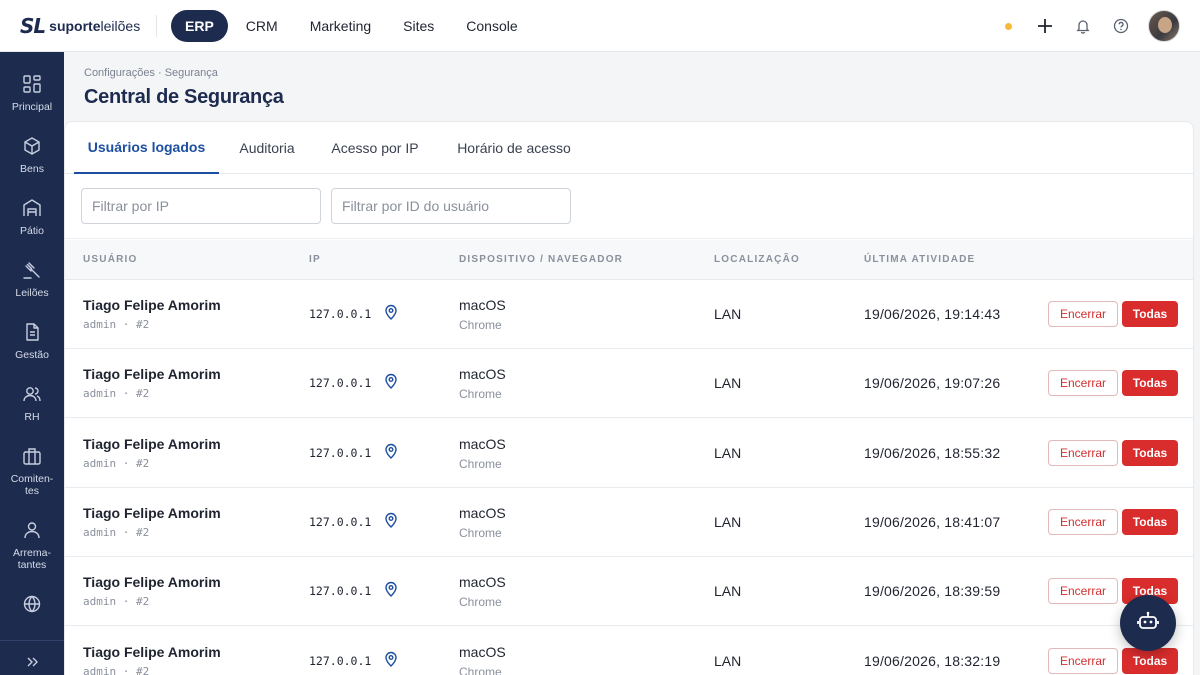  Describe the element at coordinates (1121, 26) in the screenshot. I see `help-icon` at that location.